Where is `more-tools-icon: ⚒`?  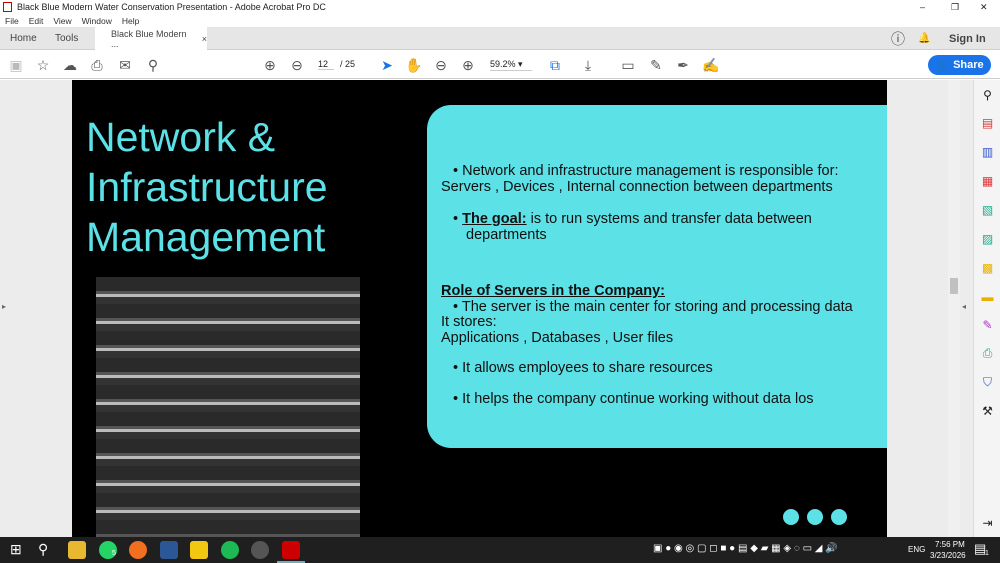
more-tools-icon: ⚒ is located at coordinates (987, 410).